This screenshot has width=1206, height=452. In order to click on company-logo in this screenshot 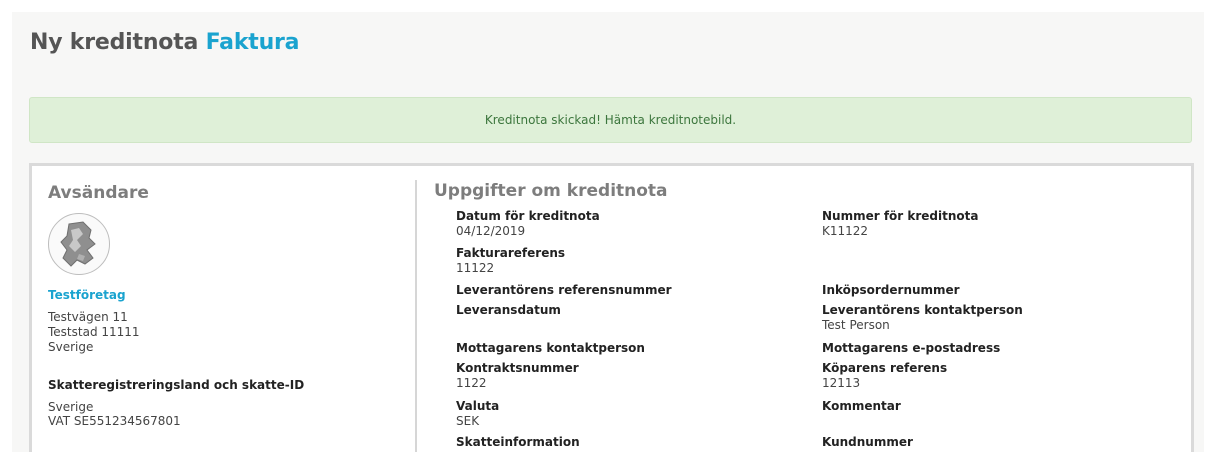, I will do `click(79, 244)`.